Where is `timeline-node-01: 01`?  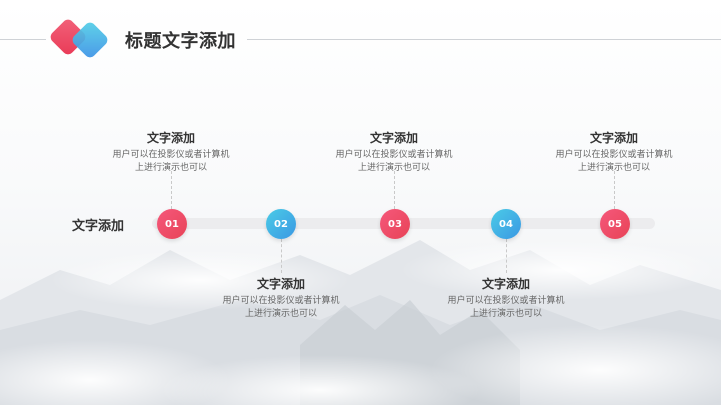 timeline-node-01: 01 is located at coordinates (172, 224).